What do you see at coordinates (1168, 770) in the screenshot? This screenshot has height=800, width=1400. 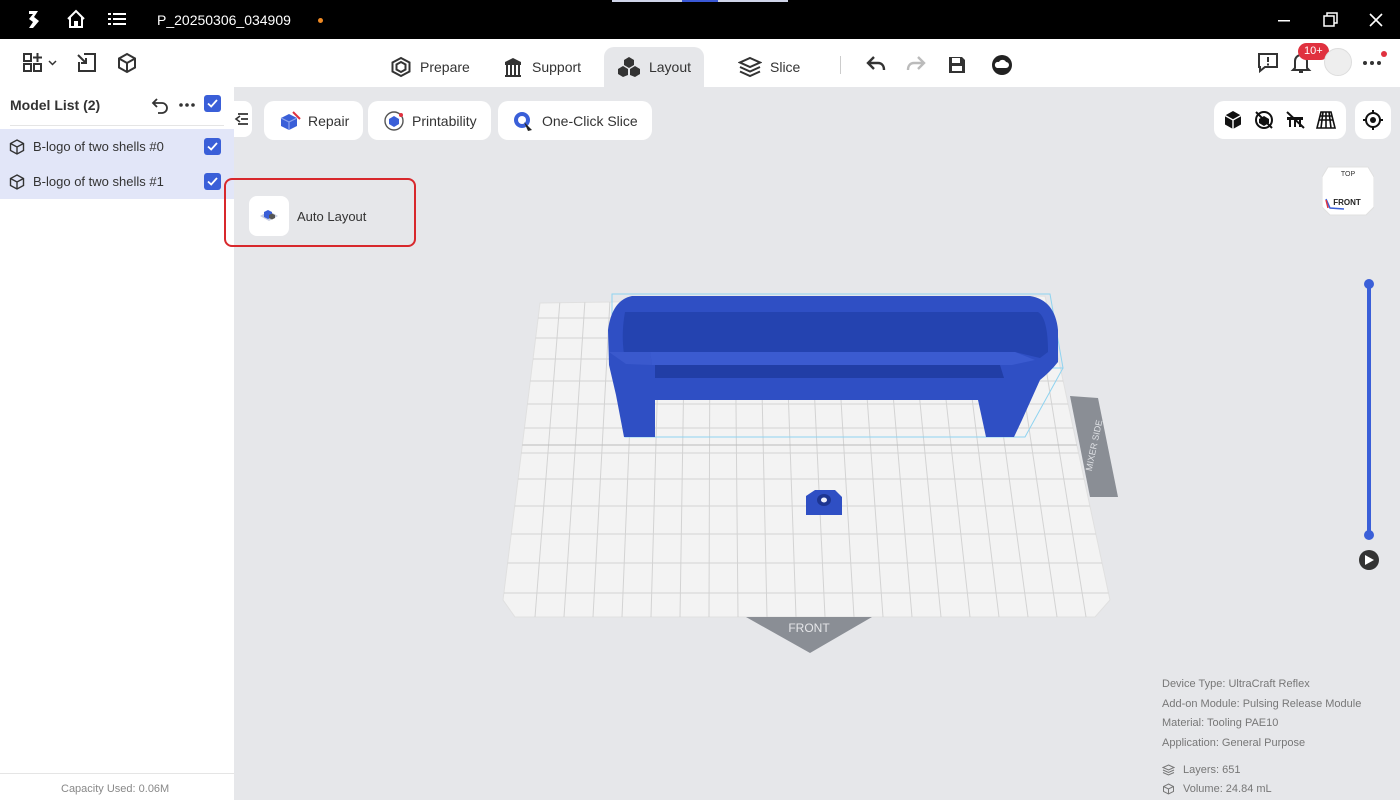 I see `layers-icon` at bounding box center [1168, 770].